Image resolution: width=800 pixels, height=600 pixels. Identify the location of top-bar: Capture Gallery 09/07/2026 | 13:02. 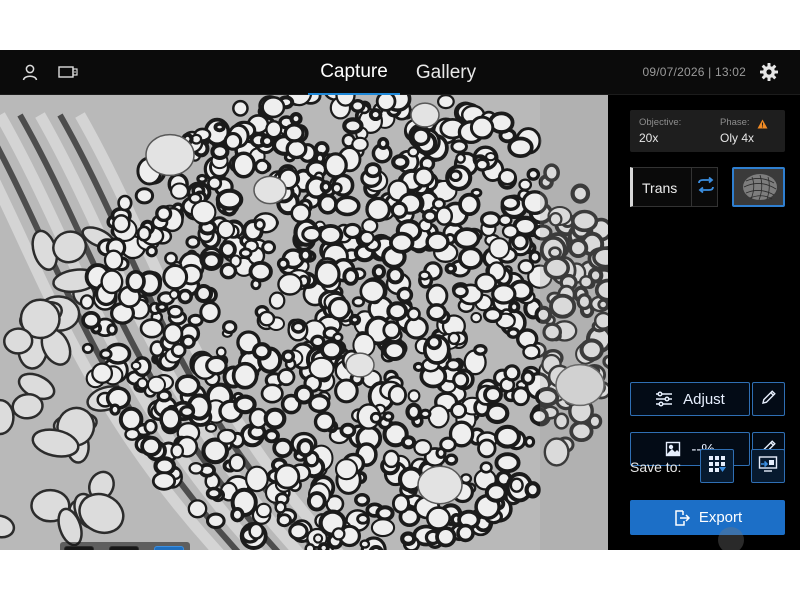
(400, 72).